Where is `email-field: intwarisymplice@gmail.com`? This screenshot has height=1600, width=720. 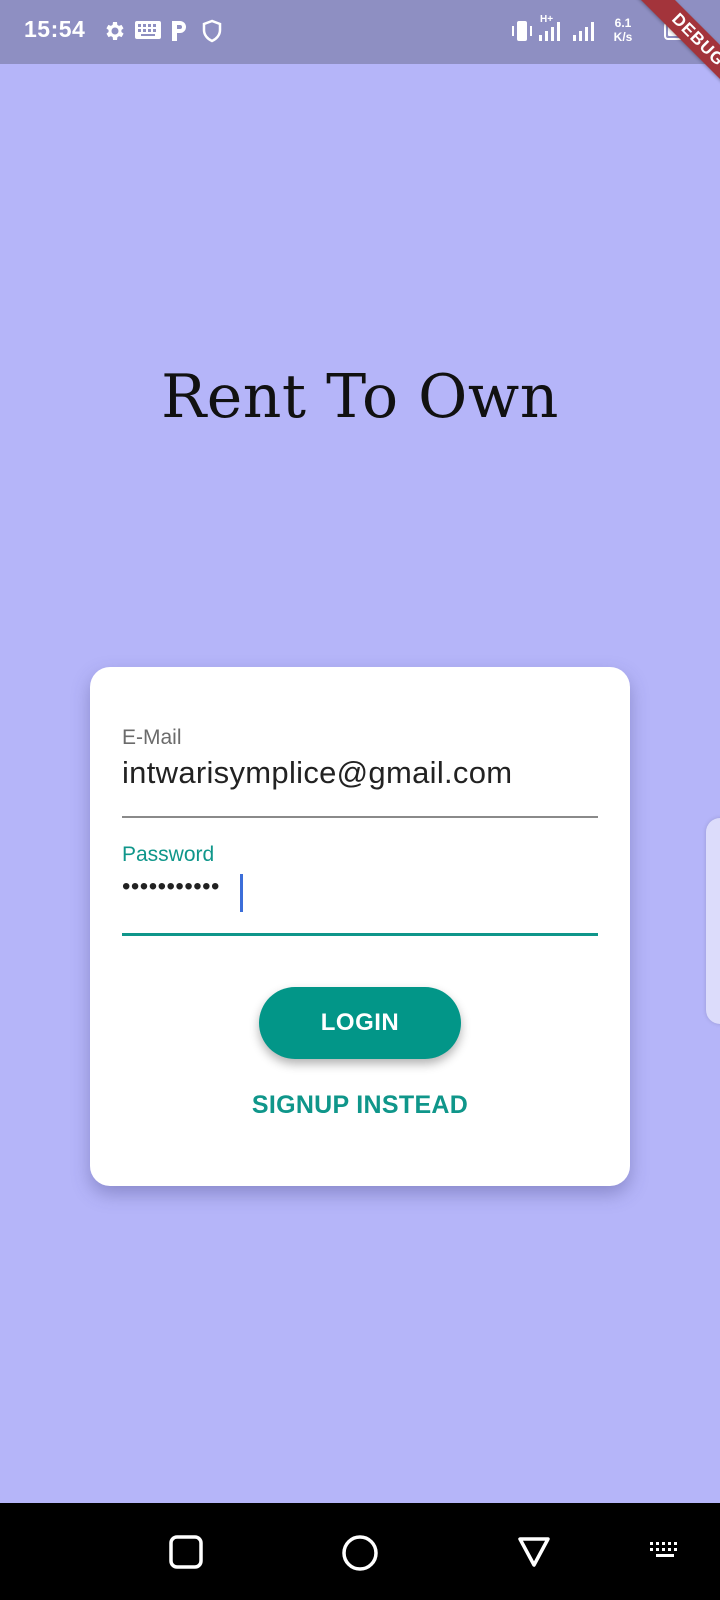
email-field: intwarisymplice@gmail.com is located at coordinates (317, 773).